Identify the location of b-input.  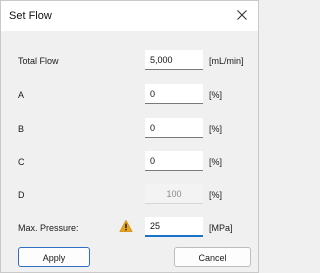
(174, 128).